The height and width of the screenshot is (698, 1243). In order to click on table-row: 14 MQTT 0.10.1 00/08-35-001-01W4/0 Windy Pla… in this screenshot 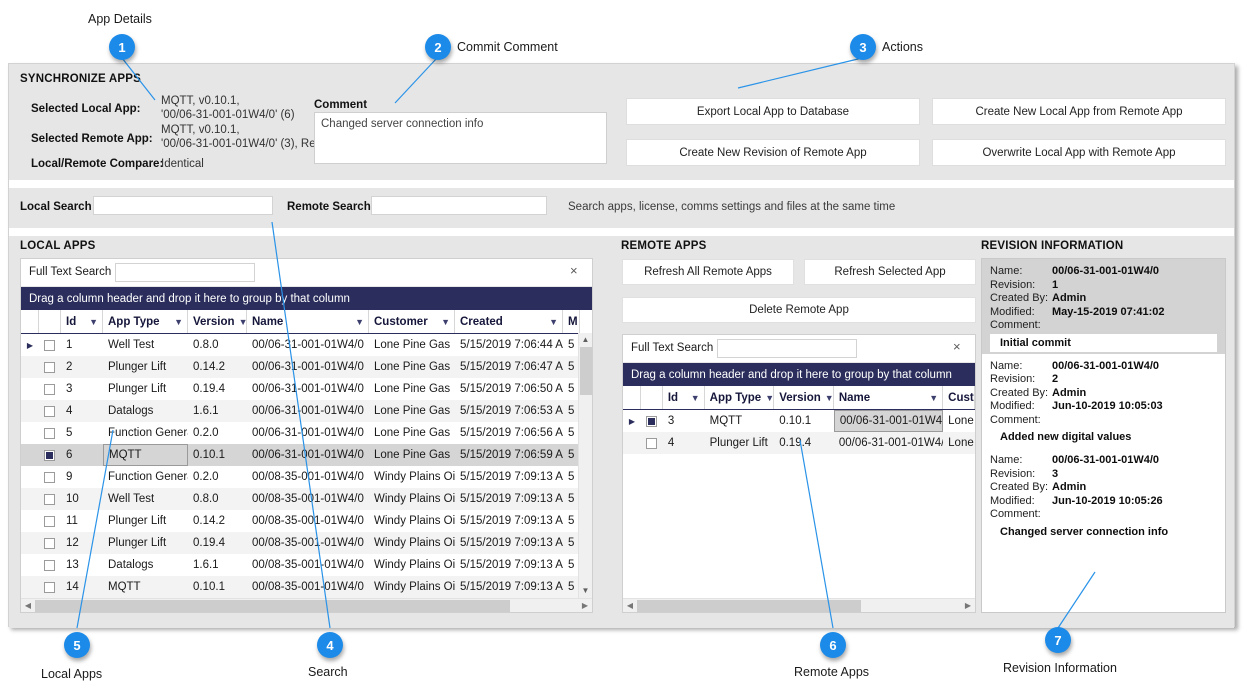, I will do `click(306, 587)`.